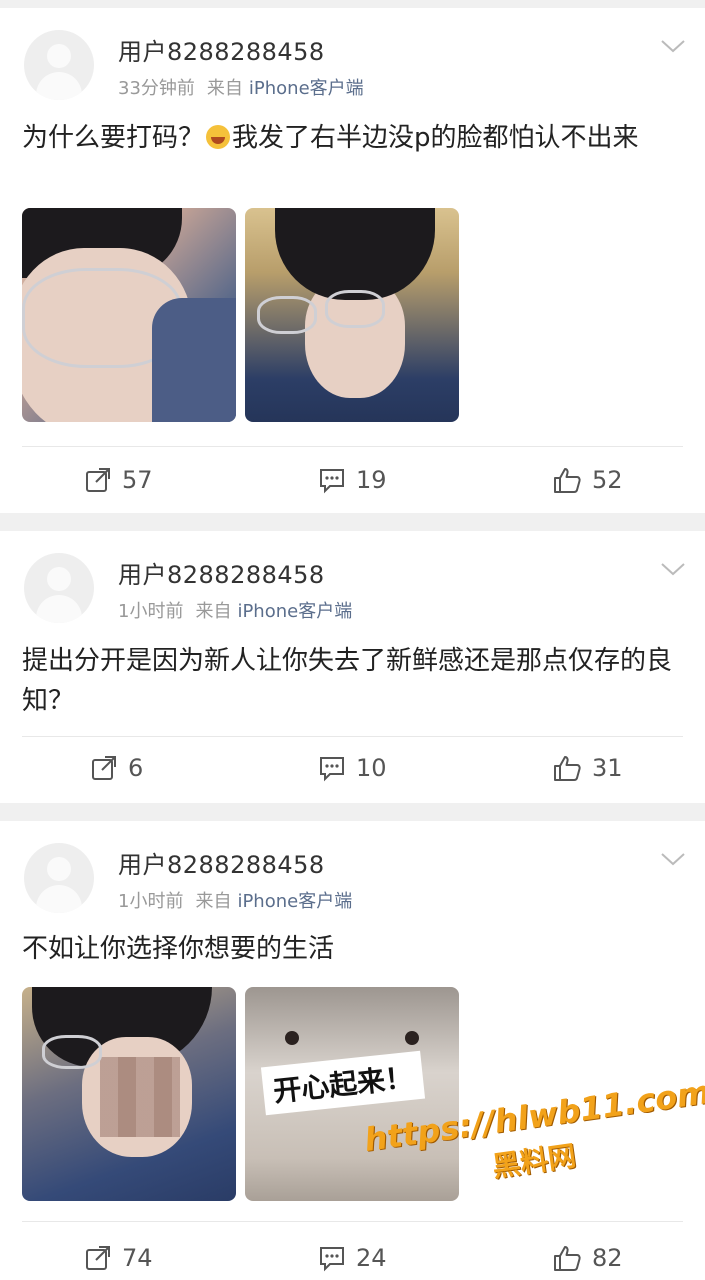 Image resolution: width=705 pixels, height=1280 pixels. Describe the element at coordinates (118, 1258) in the screenshot. I see `repost-button: 74` at that location.